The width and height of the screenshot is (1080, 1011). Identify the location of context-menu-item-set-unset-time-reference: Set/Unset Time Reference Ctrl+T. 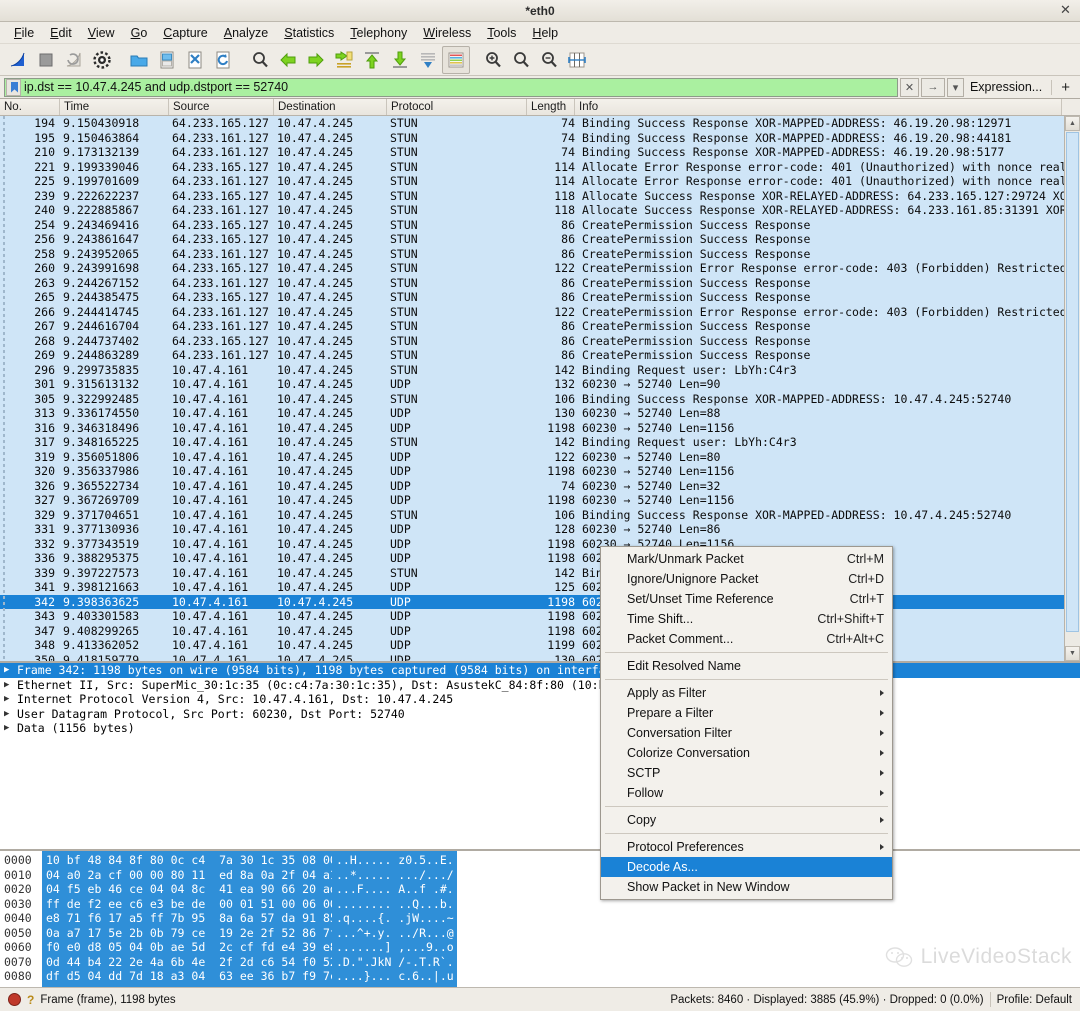
(746, 599).